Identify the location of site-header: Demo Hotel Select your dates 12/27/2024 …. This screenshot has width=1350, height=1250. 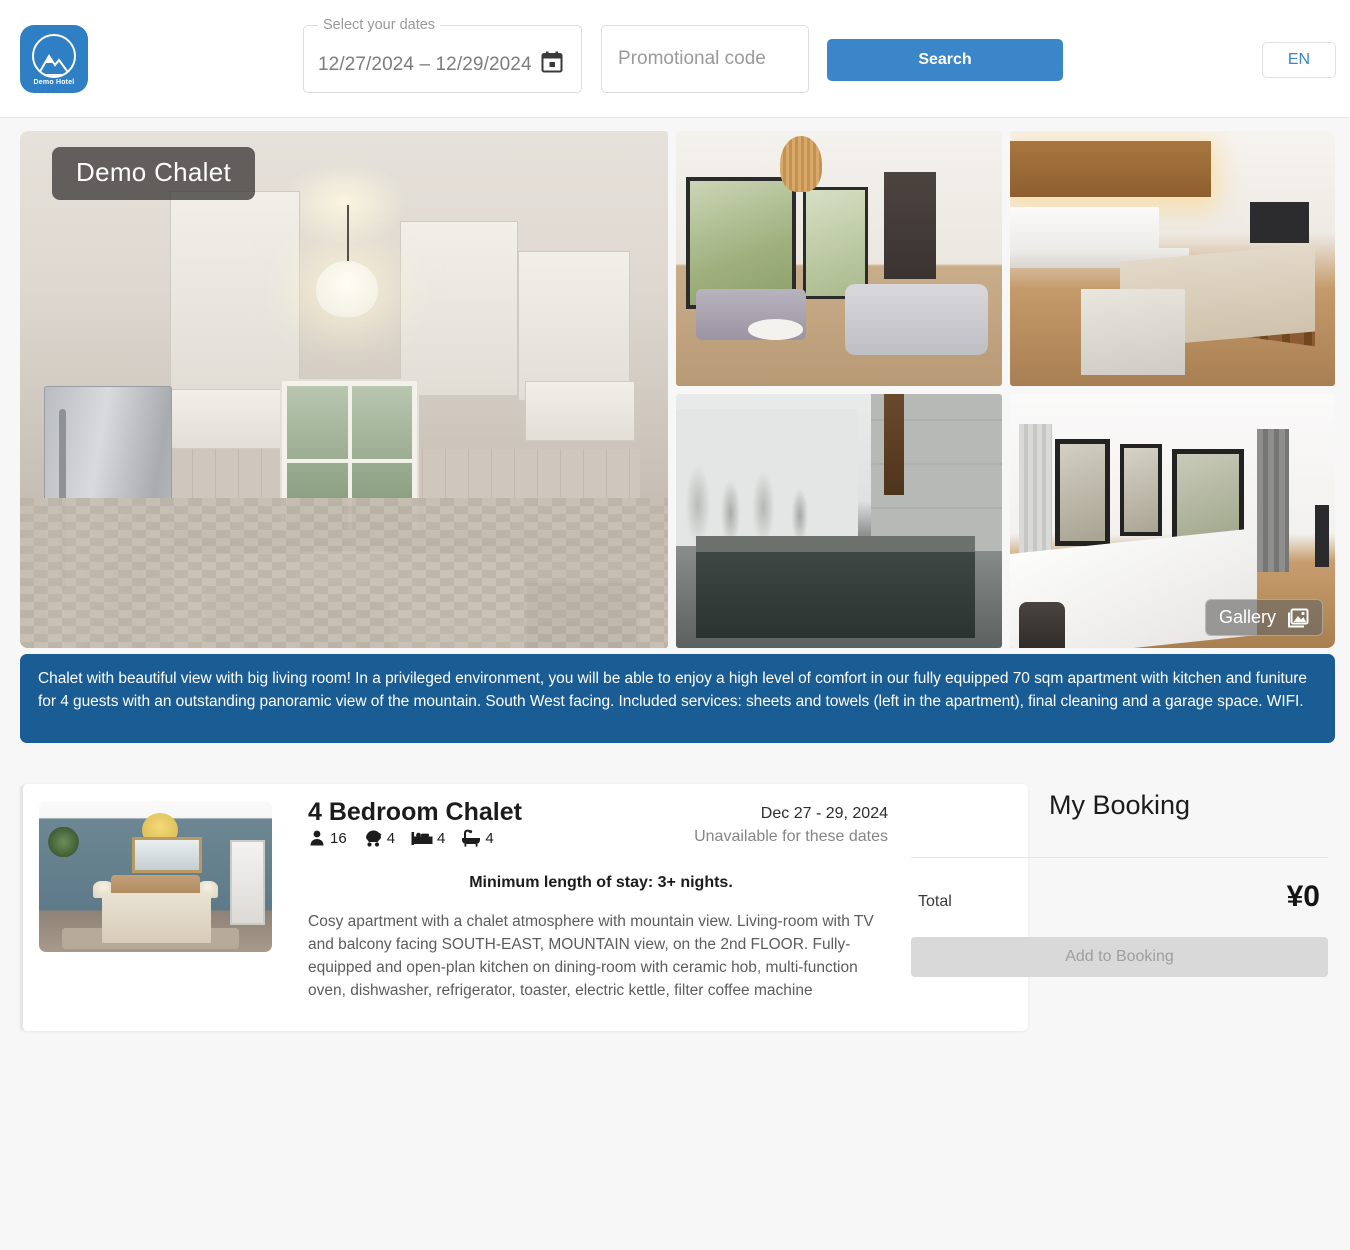
(675, 59).